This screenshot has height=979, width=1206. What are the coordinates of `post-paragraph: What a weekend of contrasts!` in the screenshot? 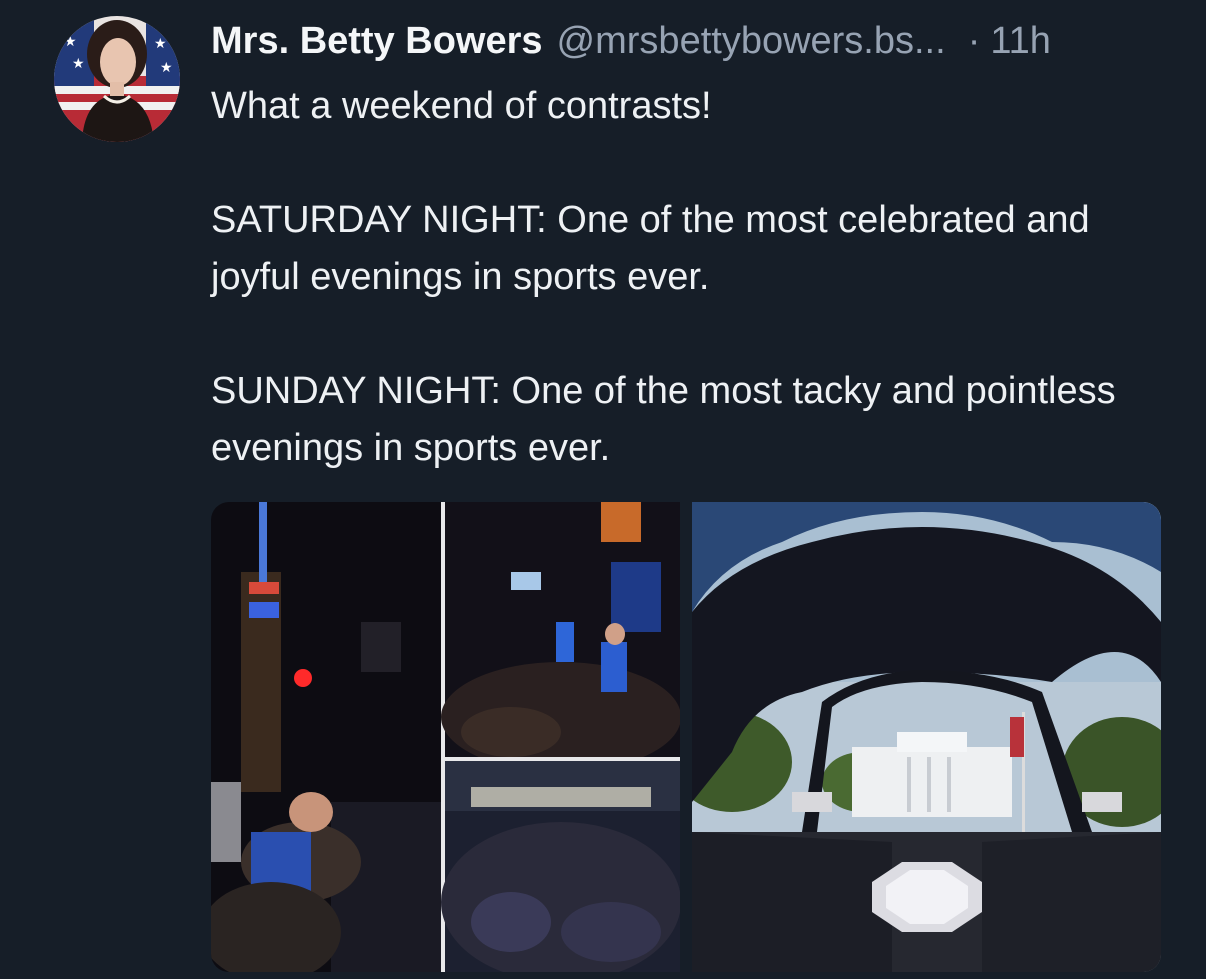 It's located at (461, 106).